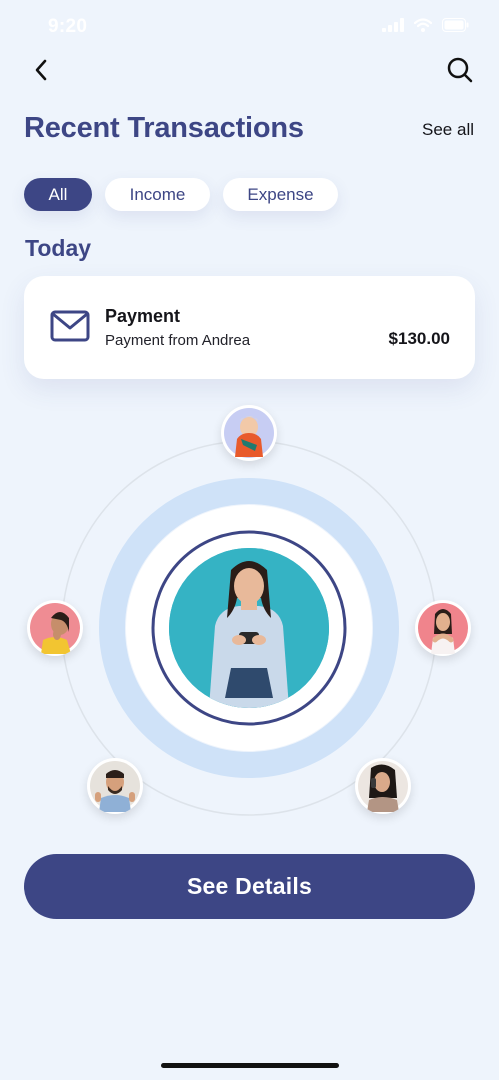  What do you see at coordinates (448, 130) in the screenshot?
I see `see-all-link: See all` at bounding box center [448, 130].